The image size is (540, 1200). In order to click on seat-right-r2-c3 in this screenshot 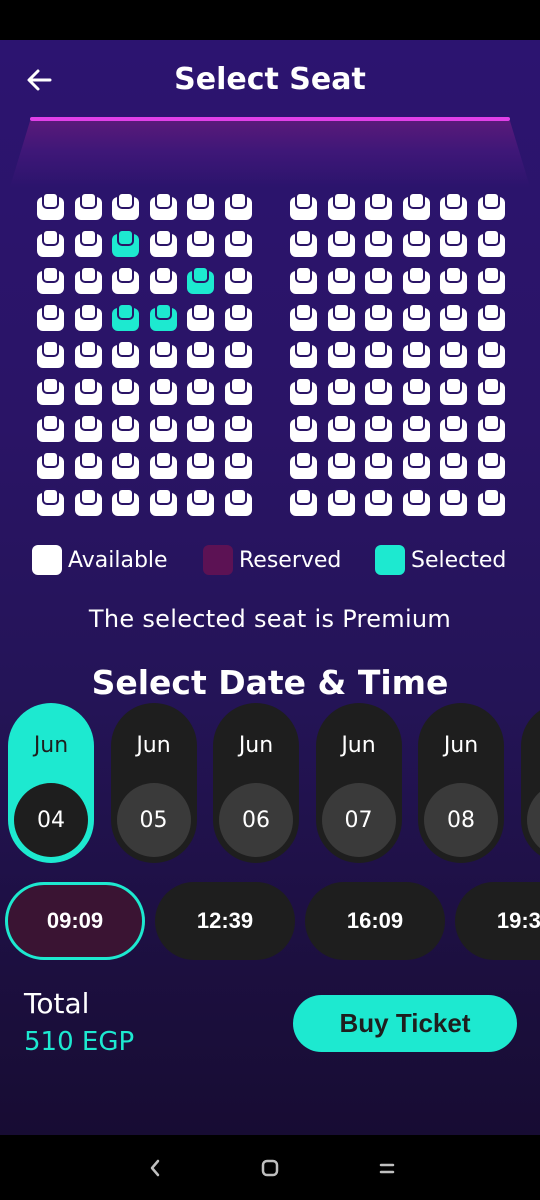, I will do `click(378, 243)`.